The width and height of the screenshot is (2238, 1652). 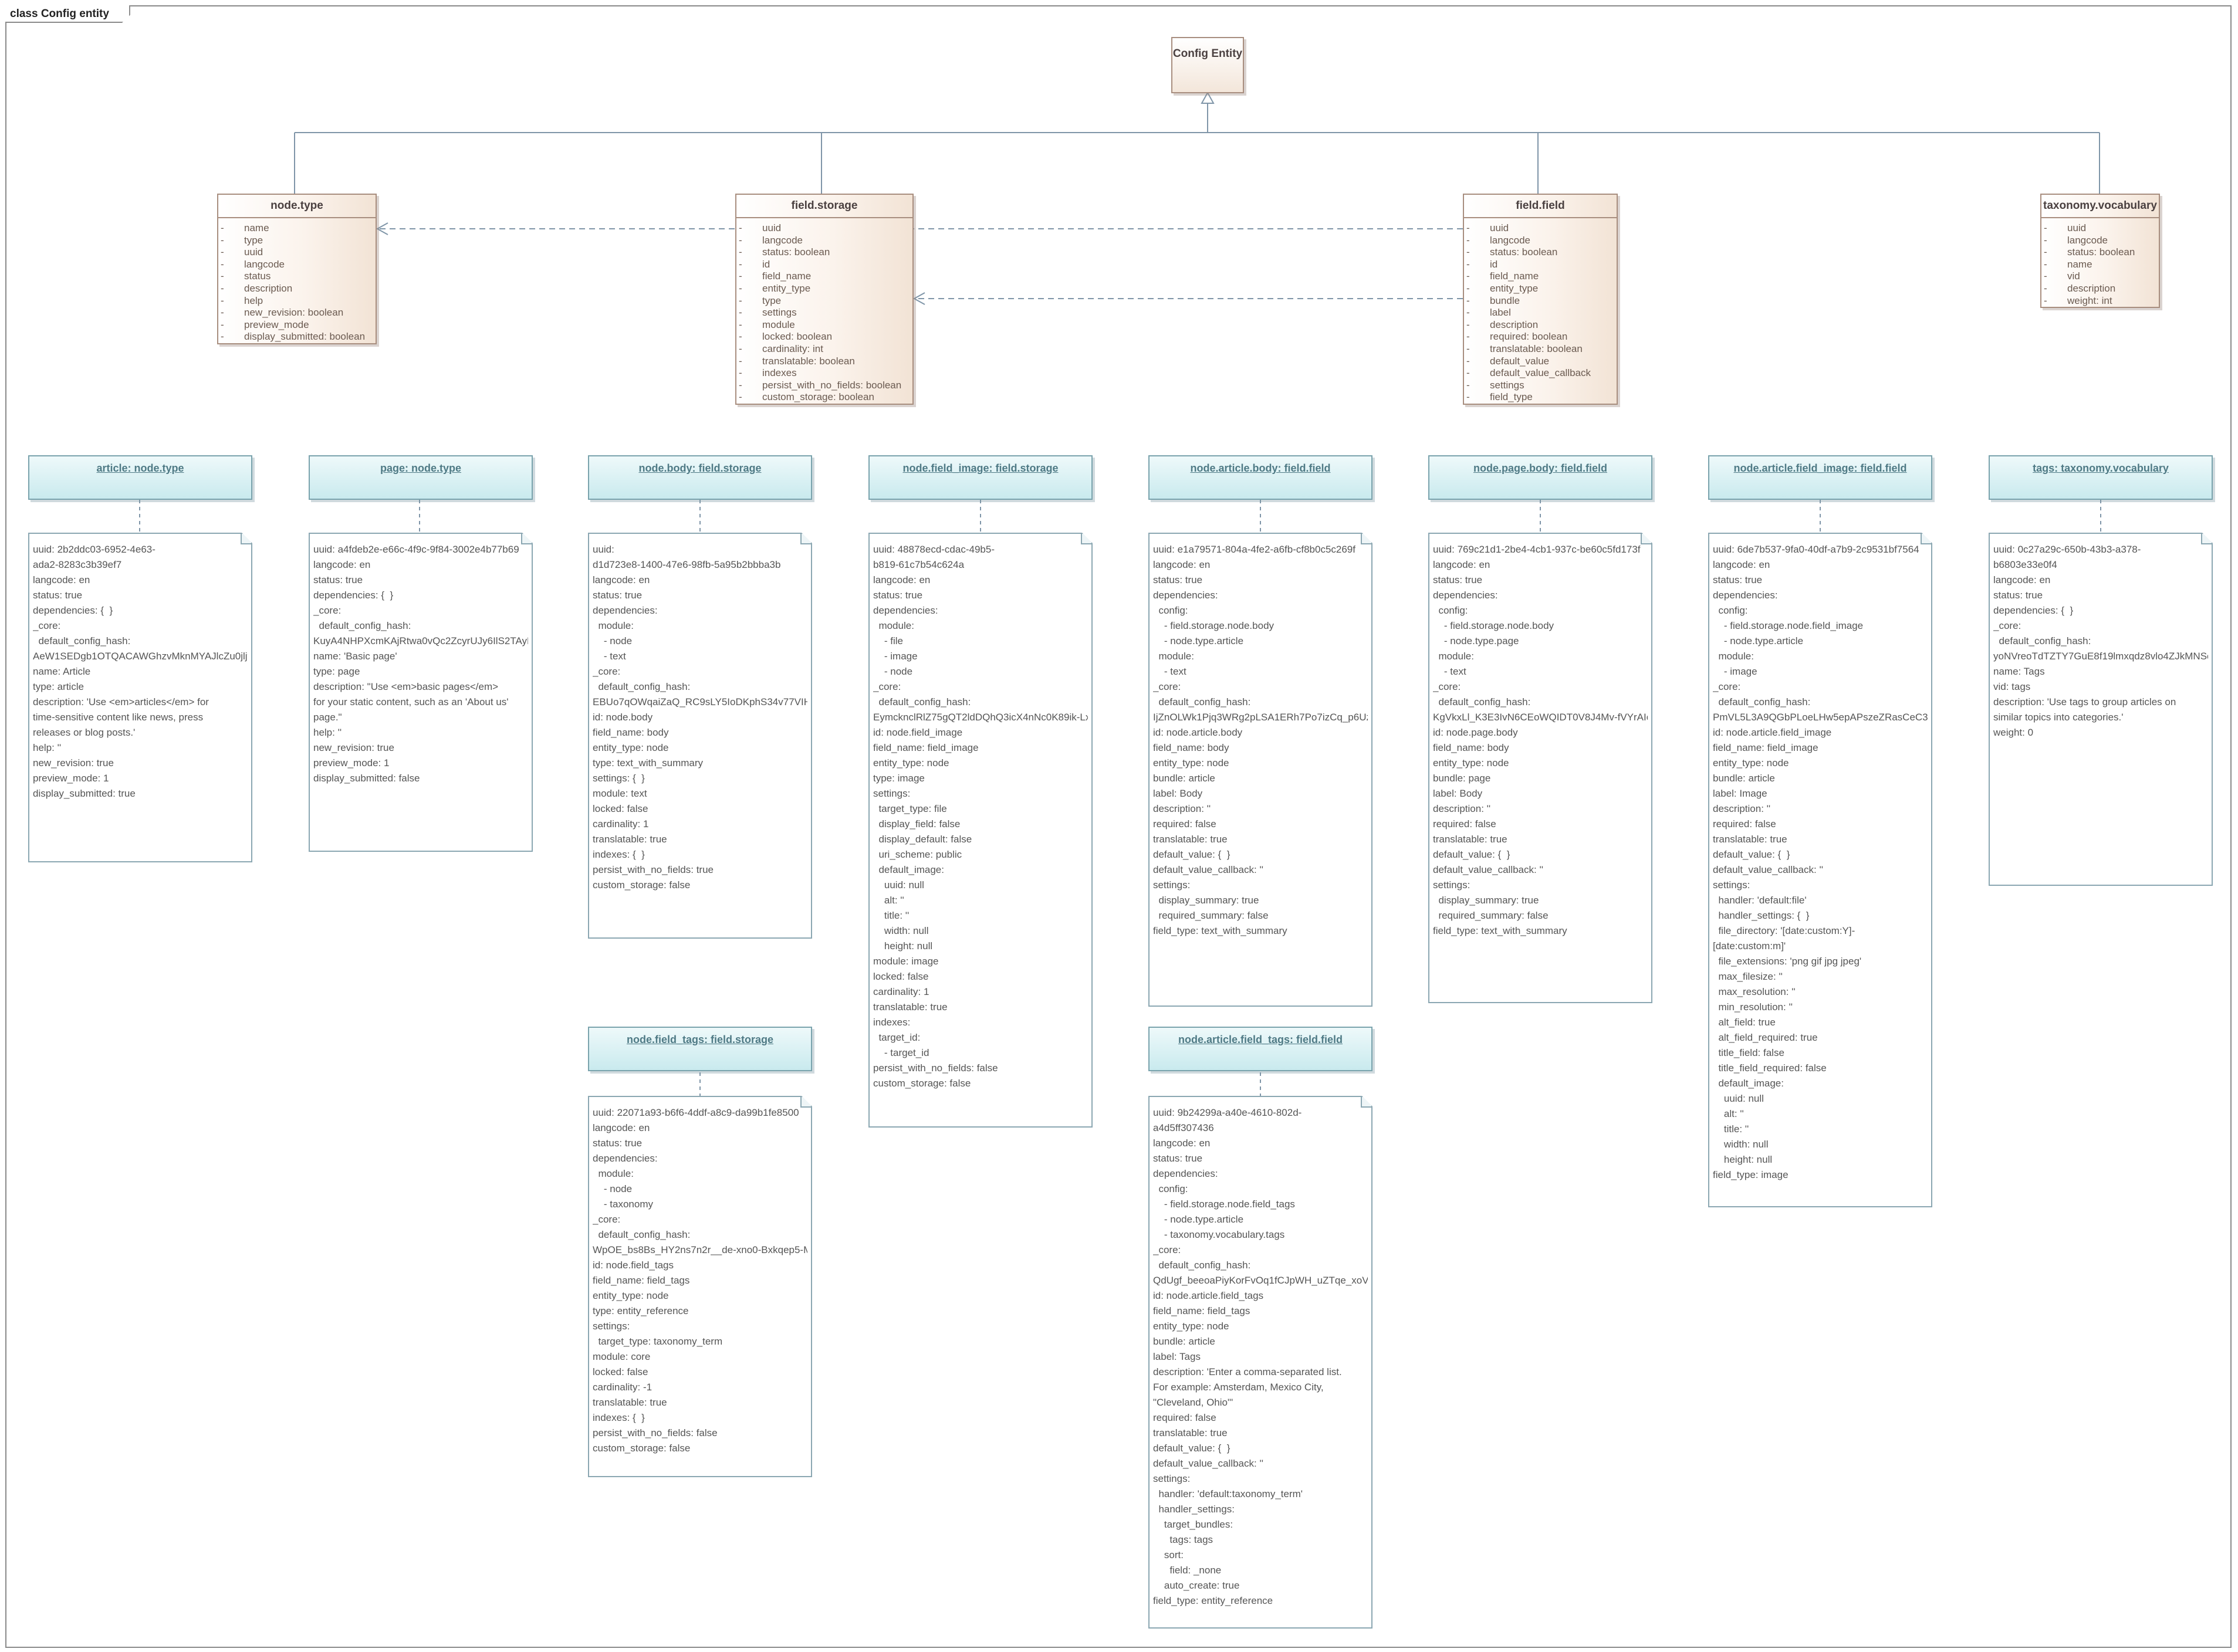 What do you see at coordinates (421, 478) in the screenshot?
I see `object-page: page: node.type` at bounding box center [421, 478].